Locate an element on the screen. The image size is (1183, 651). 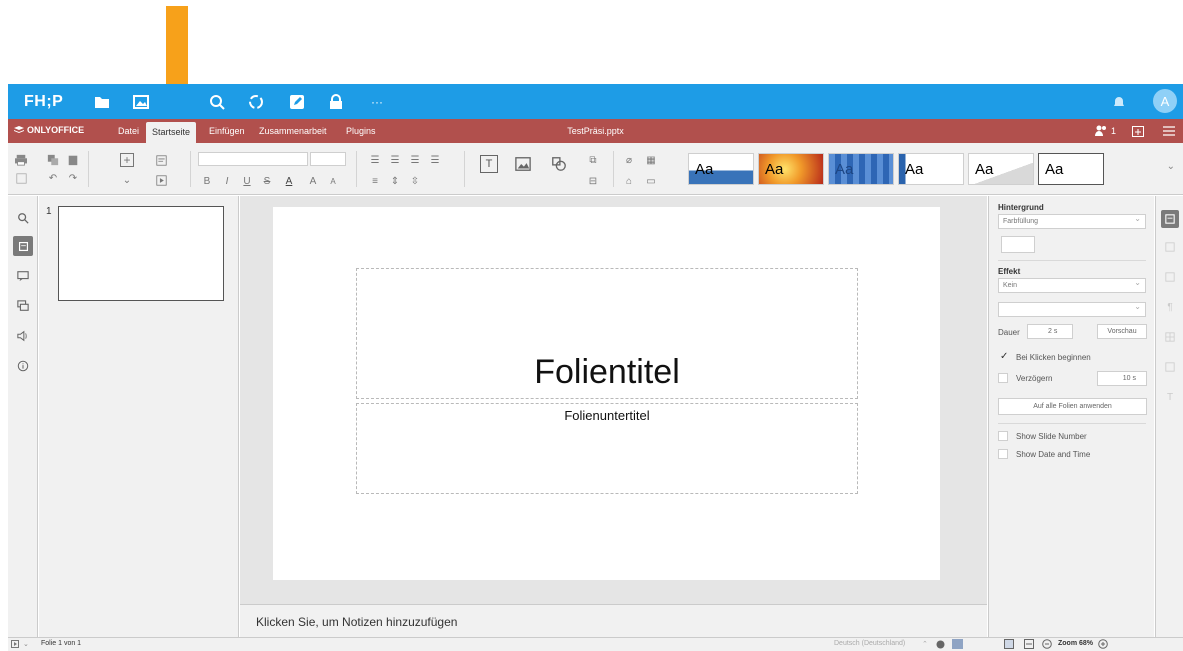
print-icon is located at coordinates (21, 160).